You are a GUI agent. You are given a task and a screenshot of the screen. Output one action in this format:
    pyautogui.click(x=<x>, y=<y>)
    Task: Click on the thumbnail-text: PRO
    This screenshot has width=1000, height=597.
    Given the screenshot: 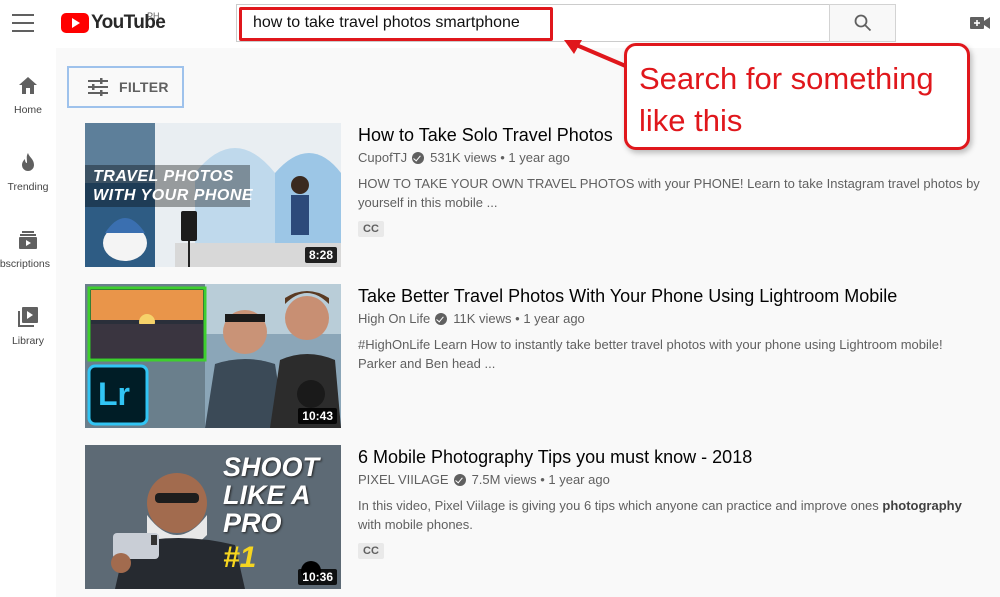 What is the action you would take?
    pyautogui.click(x=252, y=523)
    